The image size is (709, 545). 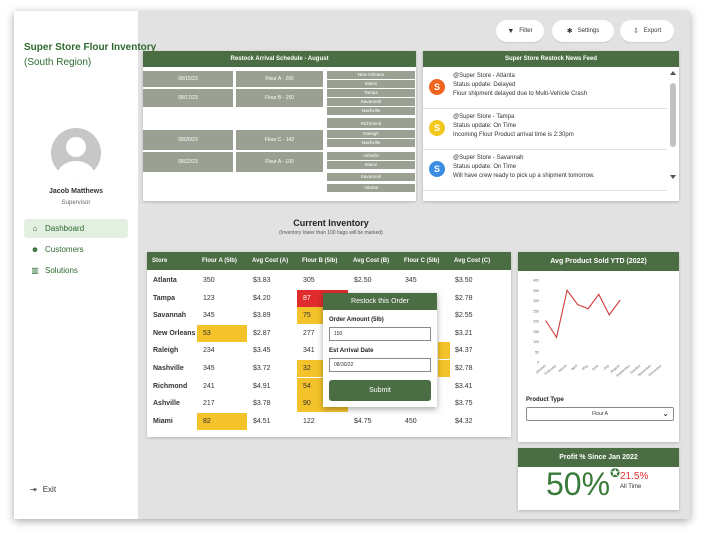 What do you see at coordinates (35, 270) in the screenshot?
I see `bar-chart-icon: ▥` at bounding box center [35, 270].